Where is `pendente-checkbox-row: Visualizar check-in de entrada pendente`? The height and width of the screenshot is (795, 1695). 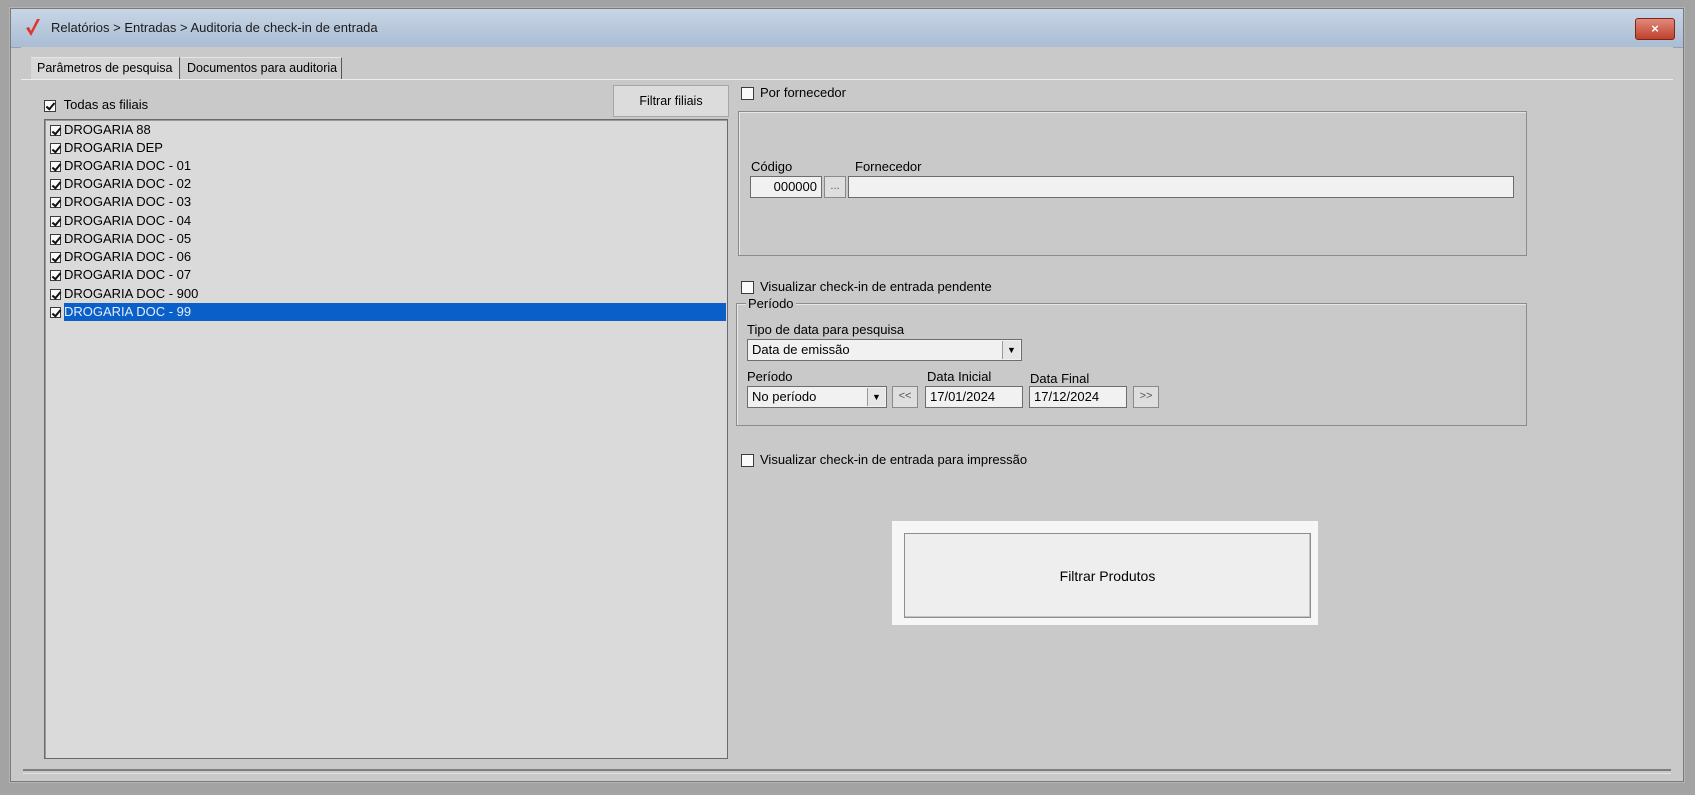 pendente-checkbox-row: Visualizar check-in de entrada pendente is located at coordinates (866, 287).